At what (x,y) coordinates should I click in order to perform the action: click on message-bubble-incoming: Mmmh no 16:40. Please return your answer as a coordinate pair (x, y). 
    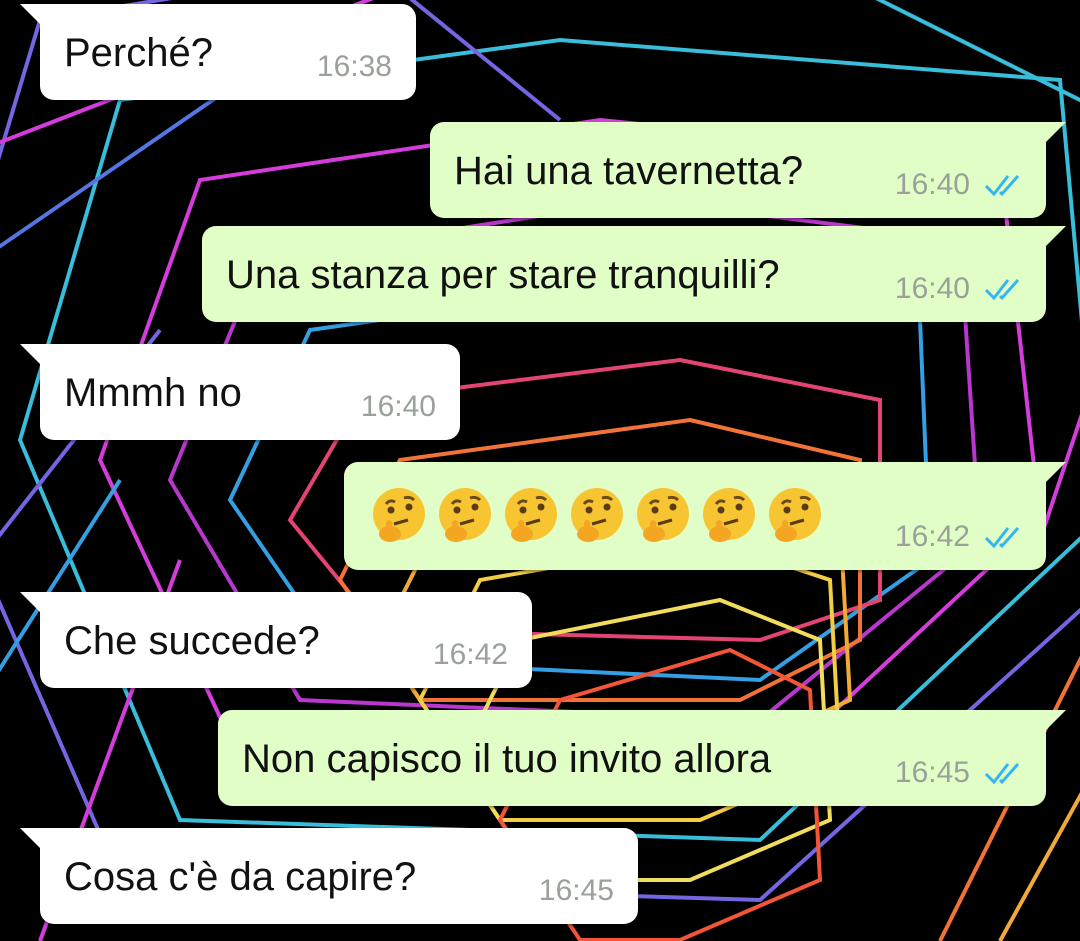
    Looking at the image, I should click on (240, 392).